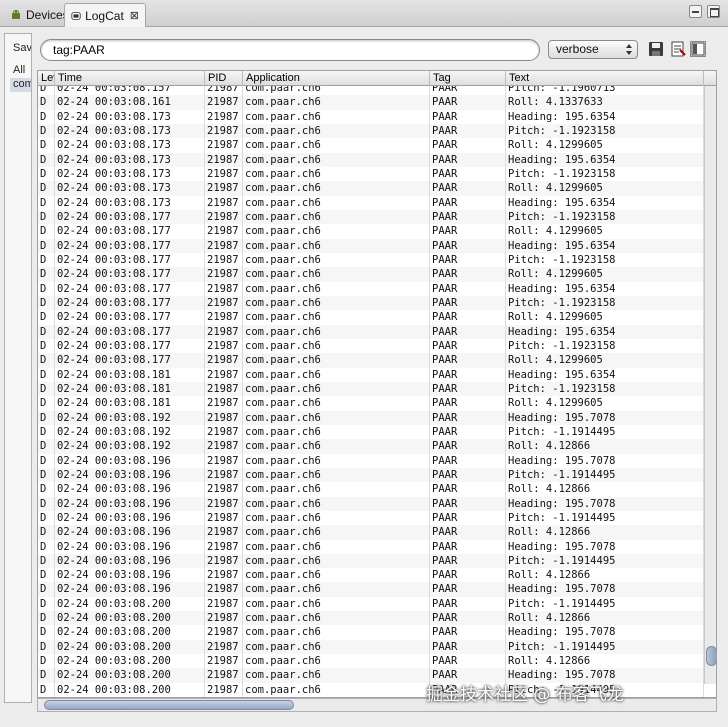 The height and width of the screenshot is (727, 728). I want to click on search-filter-input: tag:PAAR, so click(290, 50).